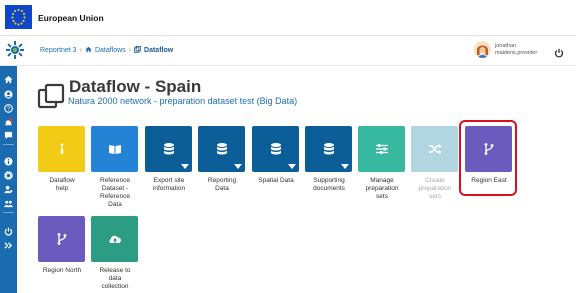 The height and width of the screenshot is (293, 576). I want to click on region-north-label: Region North, so click(62, 271).